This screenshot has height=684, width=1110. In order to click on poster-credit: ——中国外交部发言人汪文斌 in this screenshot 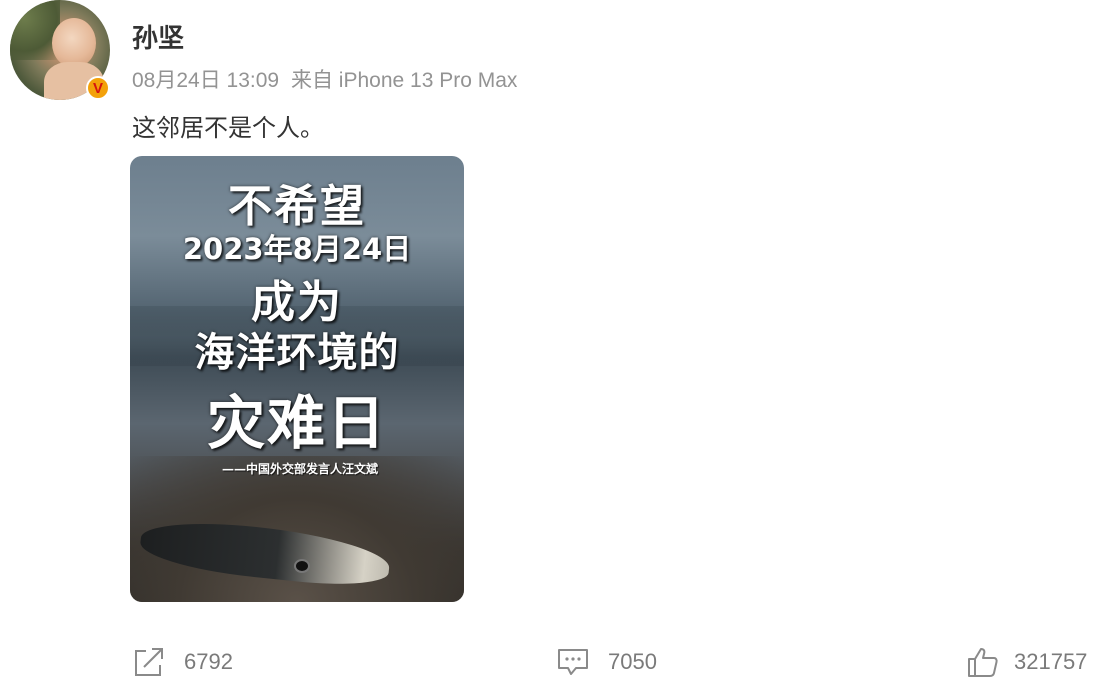, I will do `click(300, 469)`.